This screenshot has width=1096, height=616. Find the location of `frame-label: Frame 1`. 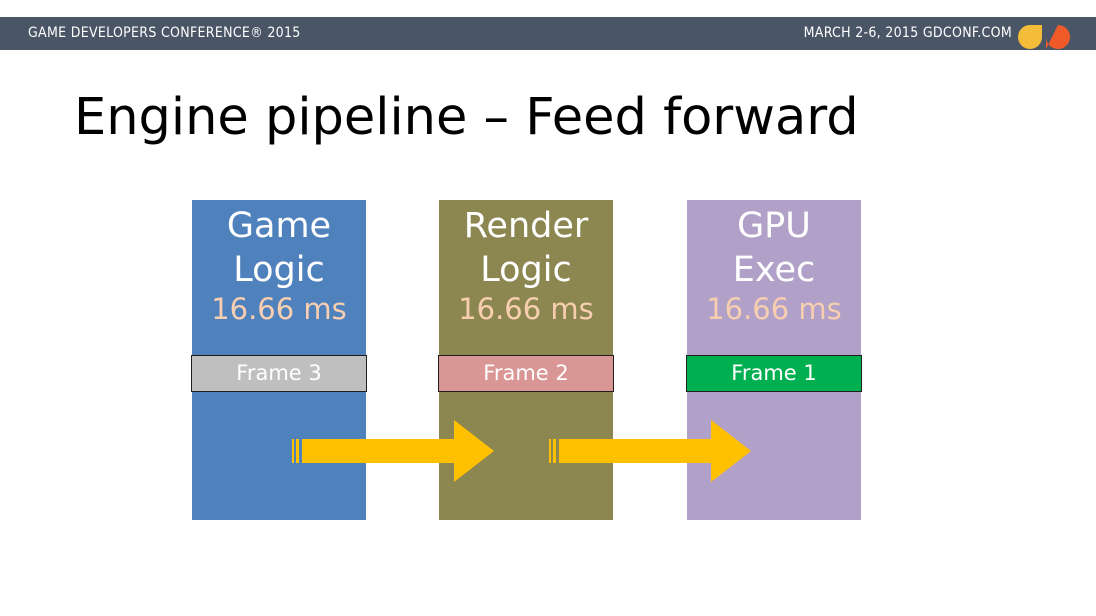

frame-label: Frame 1 is located at coordinates (774, 373).